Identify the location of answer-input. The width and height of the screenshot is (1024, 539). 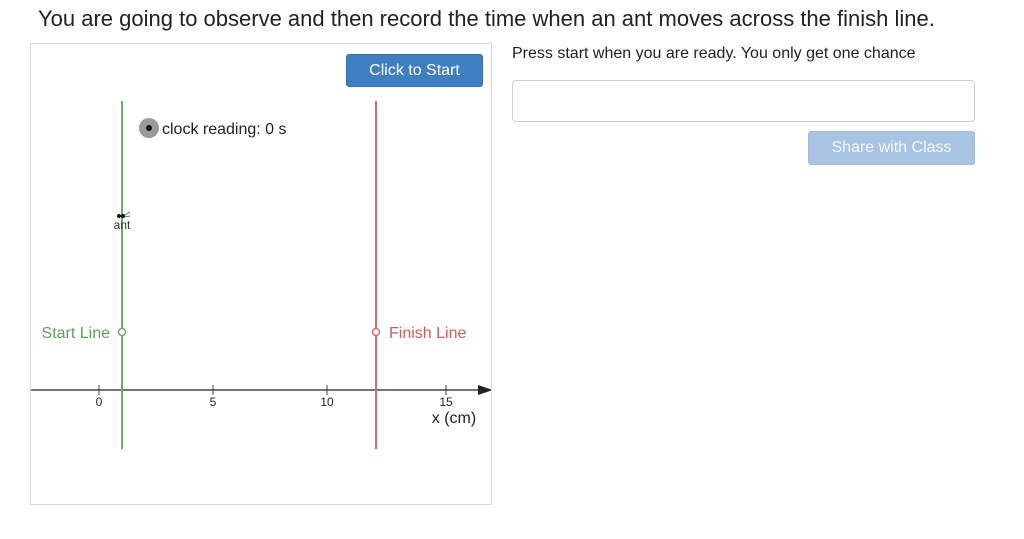
(743, 101).